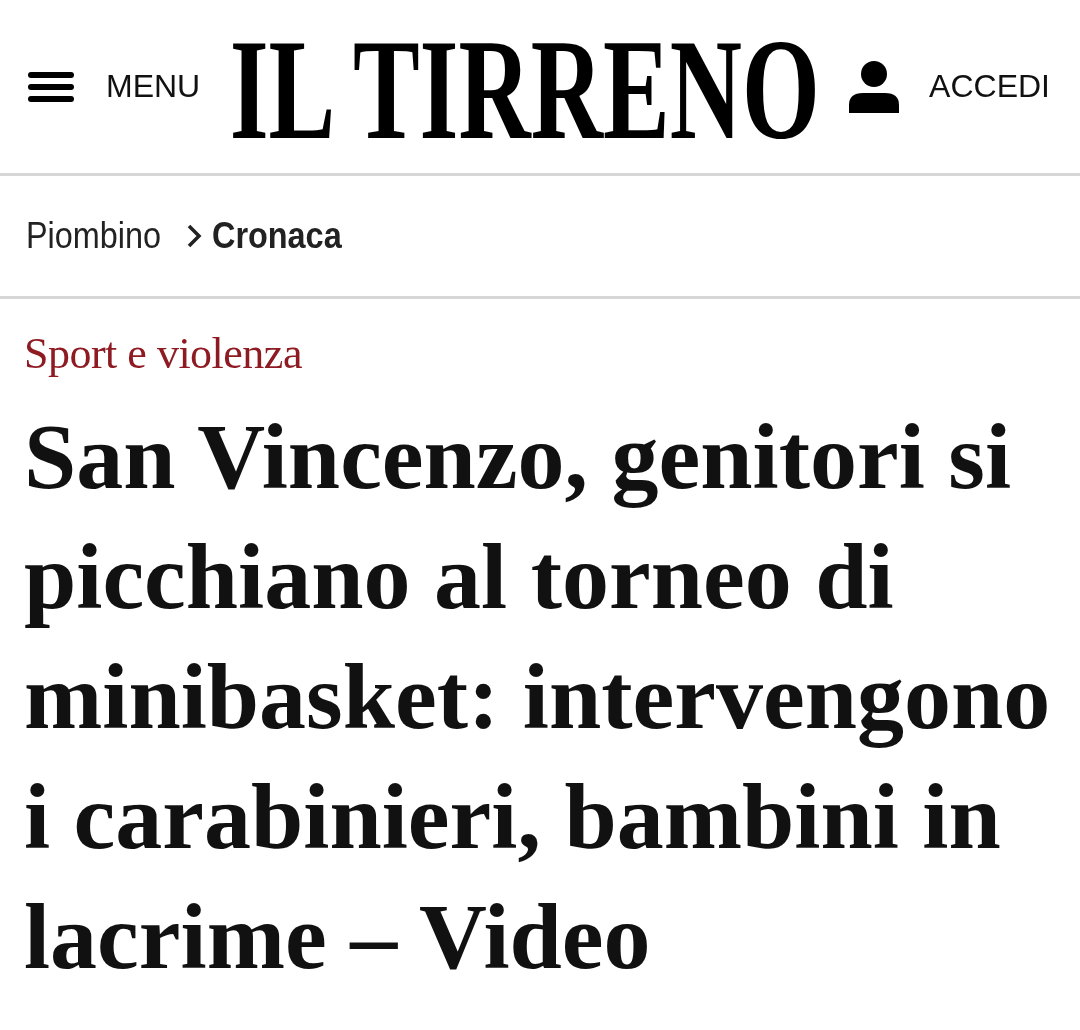  I want to click on menu-icon, so click(51, 86).